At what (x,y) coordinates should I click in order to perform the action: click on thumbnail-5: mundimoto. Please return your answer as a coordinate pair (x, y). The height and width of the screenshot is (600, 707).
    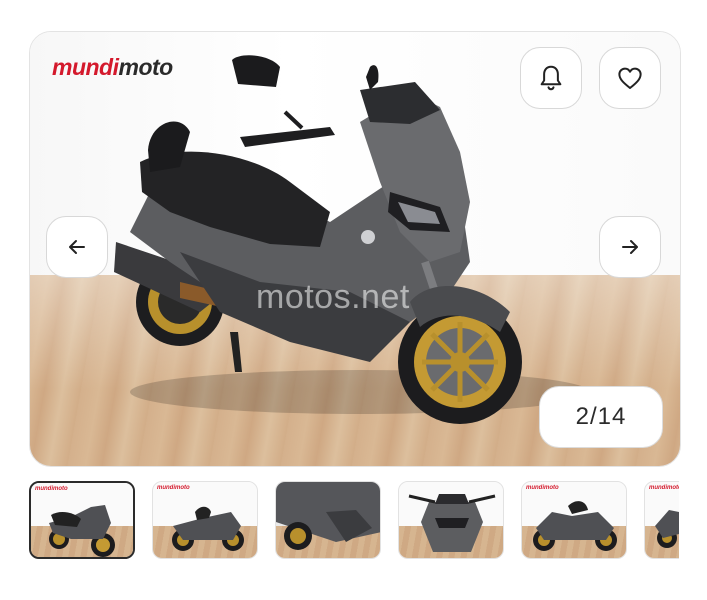
    Looking at the image, I should click on (574, 520).